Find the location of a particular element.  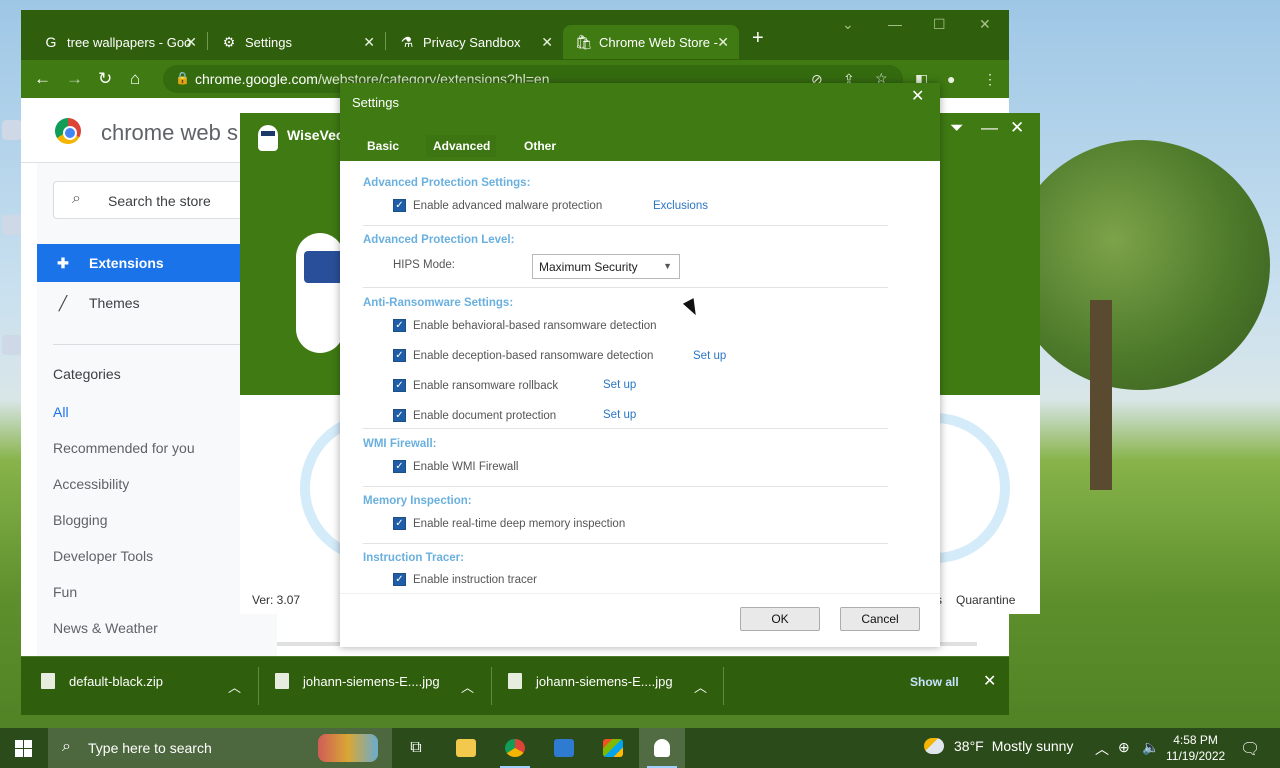

download-item: default-black.zip is located at coordinates (102, 681).